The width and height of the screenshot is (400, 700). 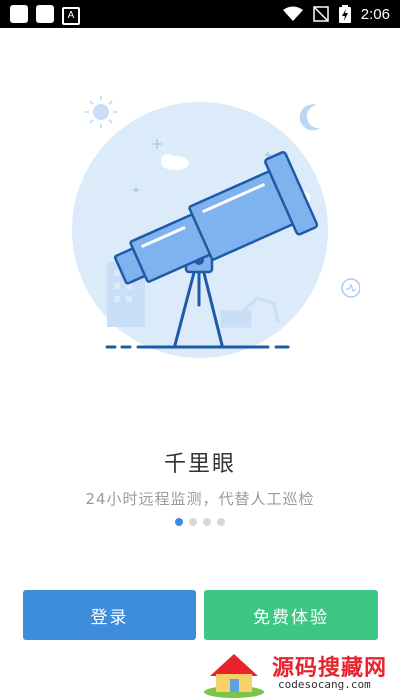 I want to click on status-time: 2:06, so click(x=375, y=14).